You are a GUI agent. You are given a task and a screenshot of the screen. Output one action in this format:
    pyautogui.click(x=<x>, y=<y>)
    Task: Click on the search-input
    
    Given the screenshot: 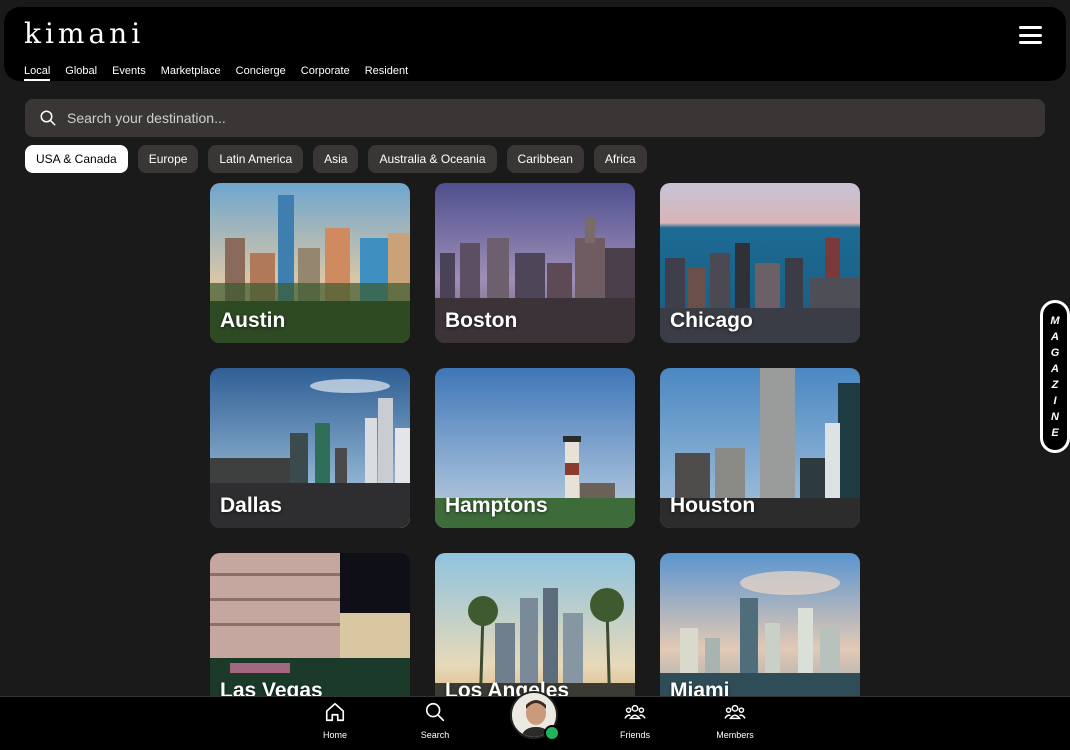 What is the action you would take?
    pyautogui.click(x=517, y=118)
    